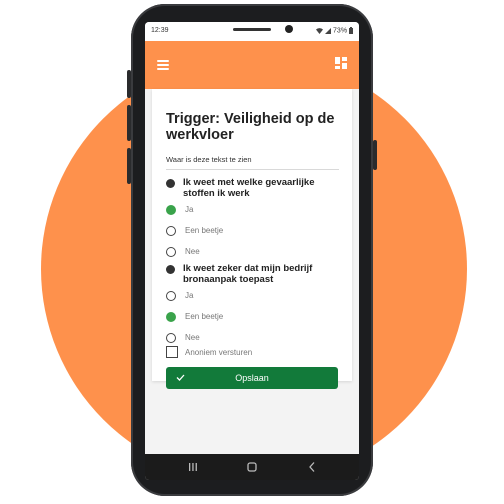  Describe the element at coordinates (163, 65) in the screenshot. I see `menu-icon` at that location.